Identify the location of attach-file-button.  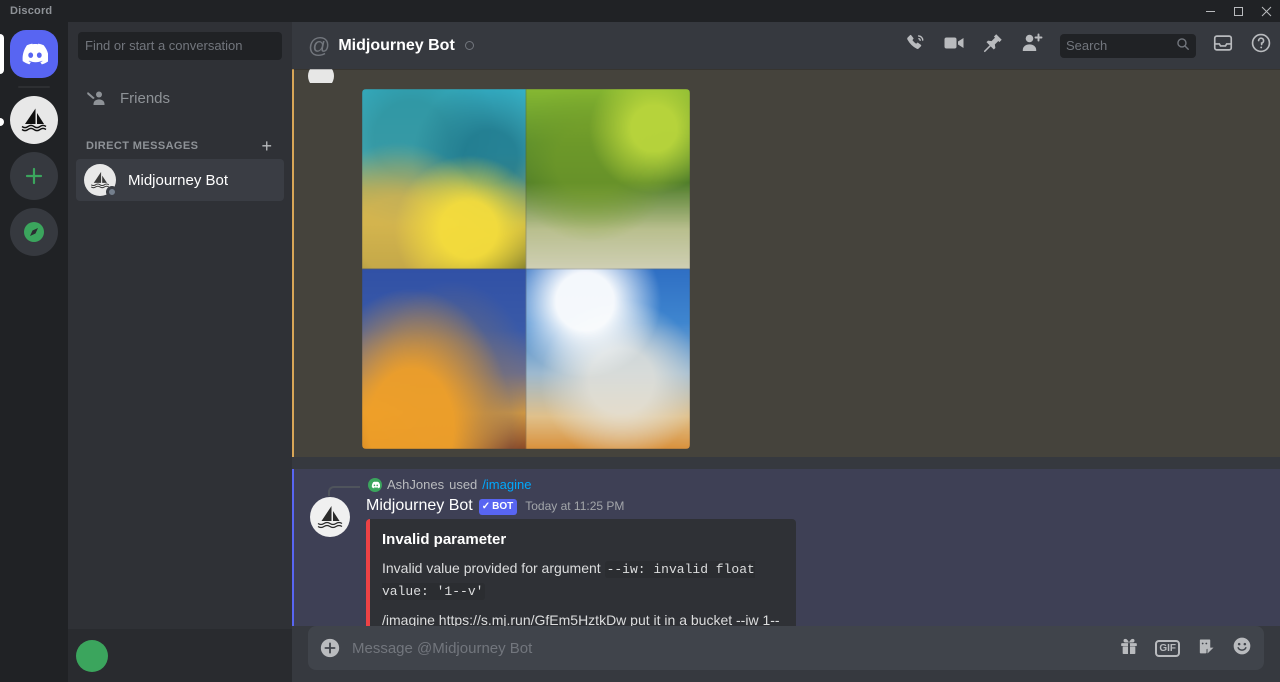
(330, 648).